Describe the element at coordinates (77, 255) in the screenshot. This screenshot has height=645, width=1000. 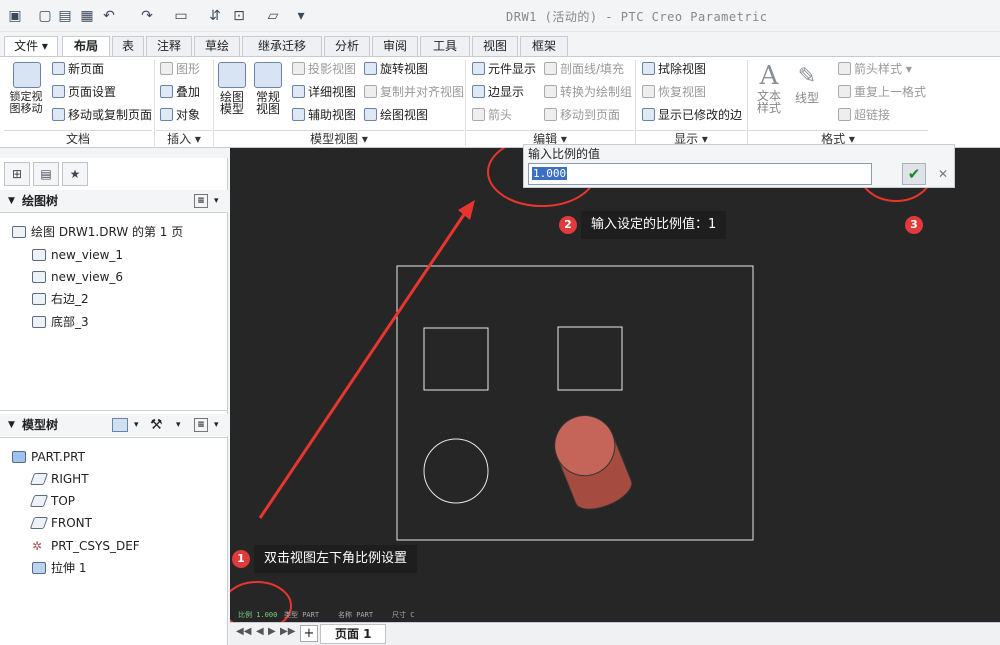
I see `tree-item-view: new_view_1` at that location.